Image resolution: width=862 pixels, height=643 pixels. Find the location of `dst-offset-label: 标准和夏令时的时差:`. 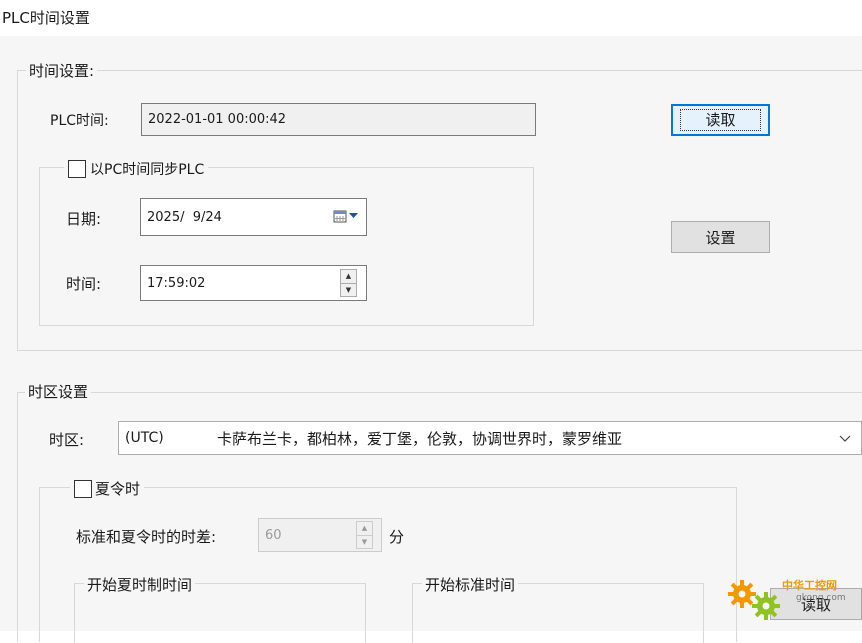

dst-offset-label: 标准和夏令时的时差: is located at coordinates (146, 537).